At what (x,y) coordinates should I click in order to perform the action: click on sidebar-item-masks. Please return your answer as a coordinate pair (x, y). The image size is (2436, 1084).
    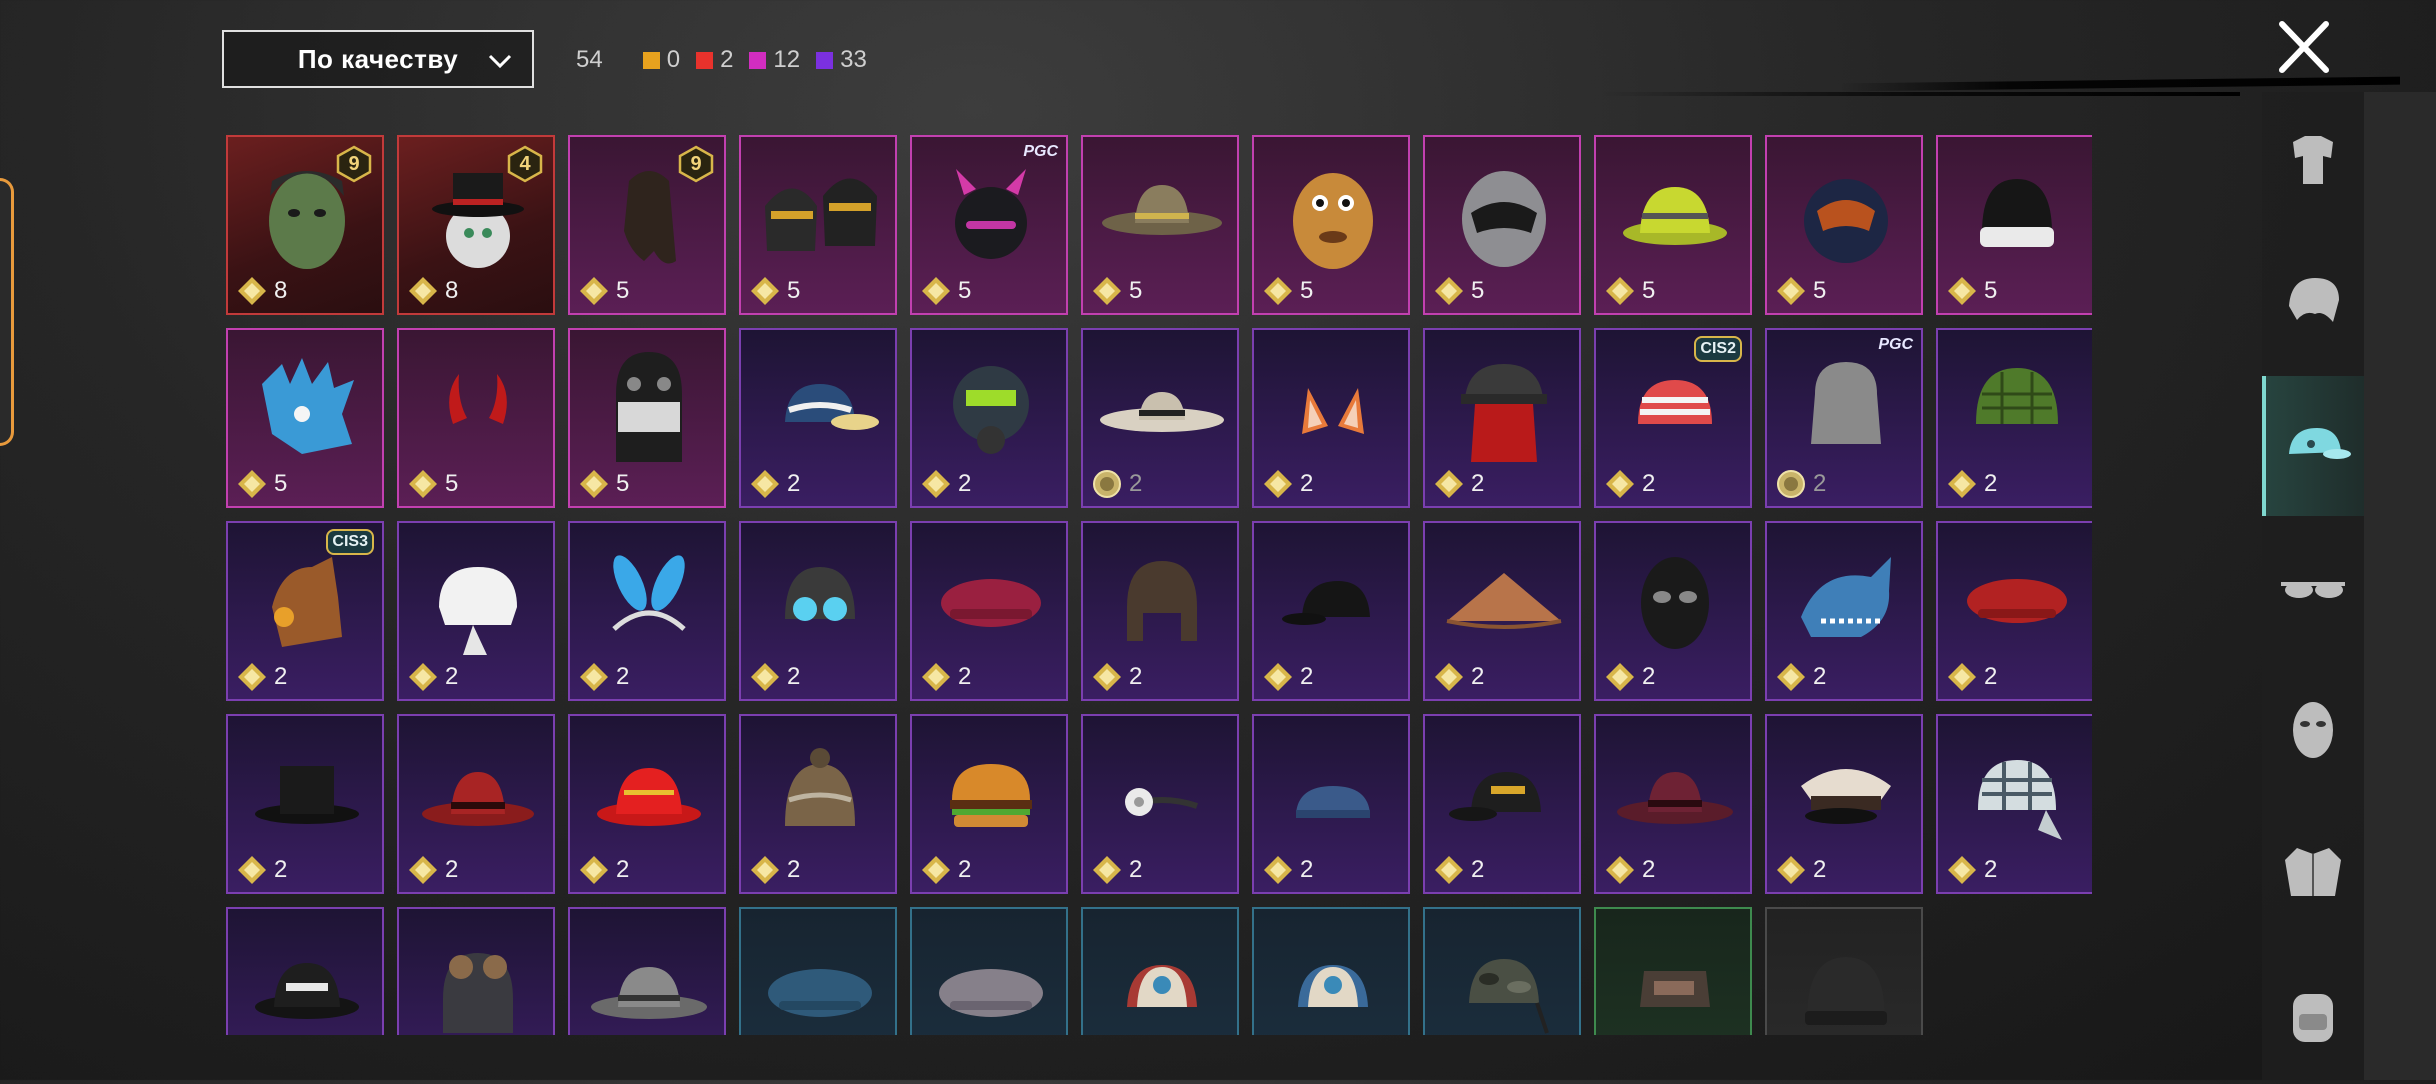
    Looking at the image, I should click on (2313, 730).